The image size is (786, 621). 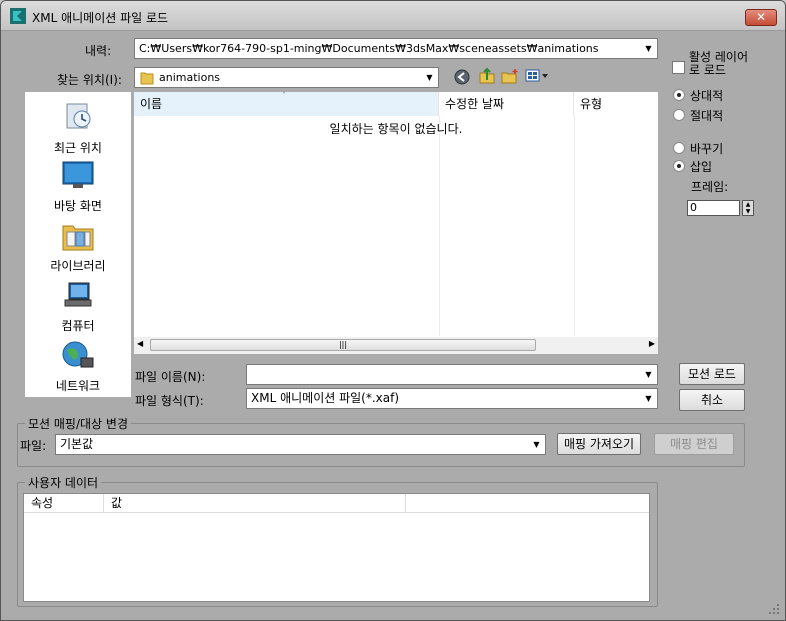 I want to click on horizontal-scrollbar: ◀ ||| ▶, so click(x=396, y=345).